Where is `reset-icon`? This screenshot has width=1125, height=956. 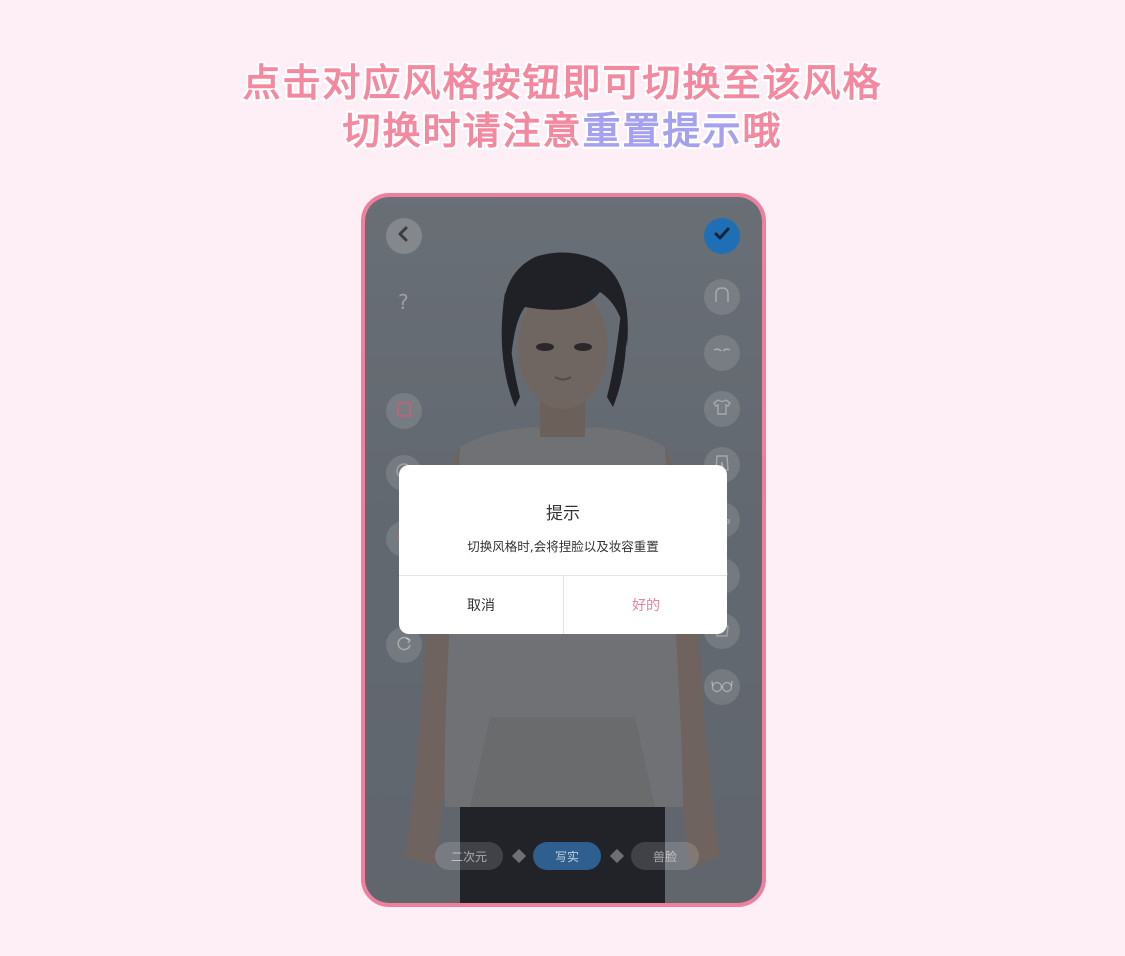
reset-icon is located at coordinates (404, 645).